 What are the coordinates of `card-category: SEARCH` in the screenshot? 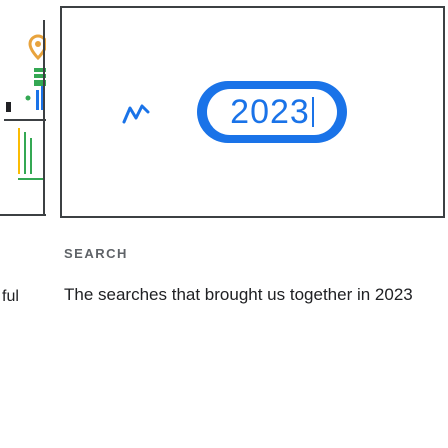 It's located at (96, 253).